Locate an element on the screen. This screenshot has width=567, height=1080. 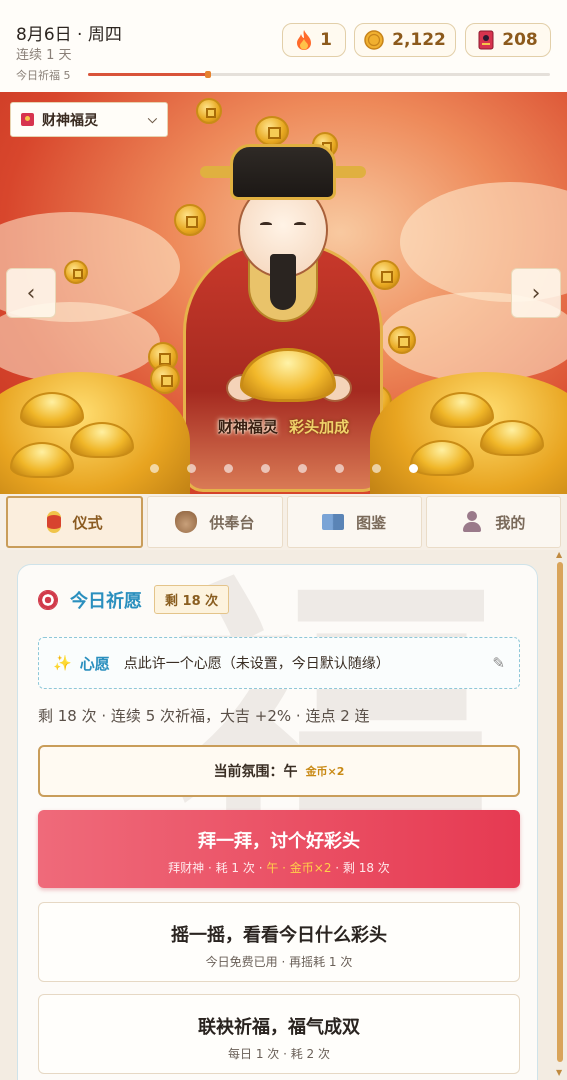
tab-label: 仪式 is located at coordinates (87, 522).